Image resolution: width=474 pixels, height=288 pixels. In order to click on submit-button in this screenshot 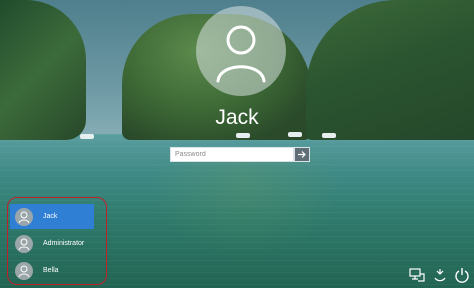, I will do `click(302, 154)`.